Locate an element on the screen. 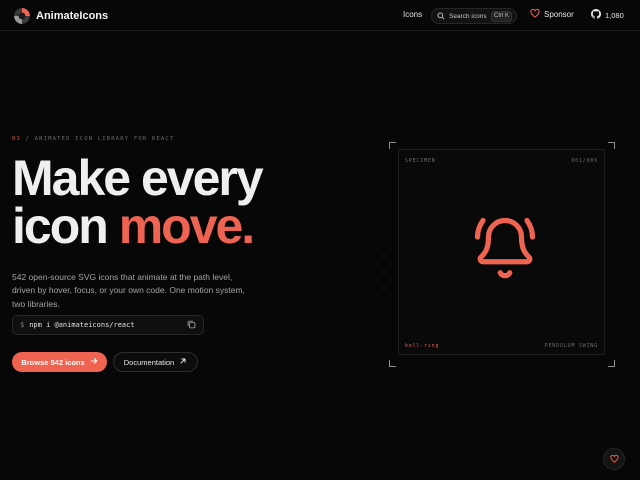 The width and height of the screenshot is (640, 480). hero-title: Make every icon move. is located at coordinates (138, 202).